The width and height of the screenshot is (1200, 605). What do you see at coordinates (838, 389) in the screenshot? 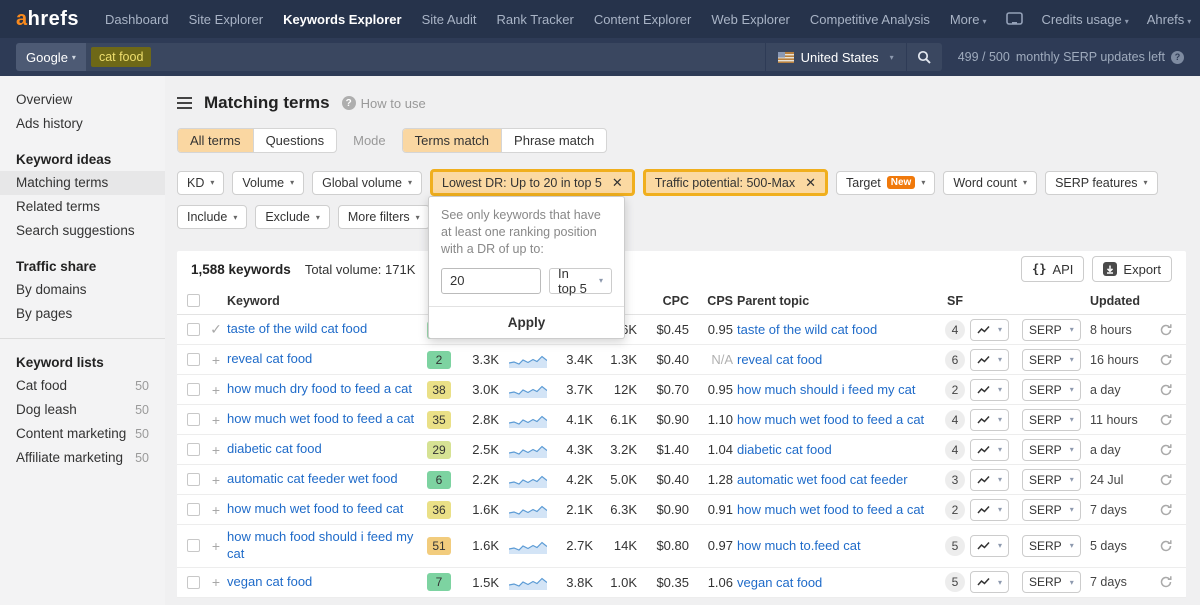
I see `parent-topic-link: how much should i feed my cat` at bounding box center [838, 389].